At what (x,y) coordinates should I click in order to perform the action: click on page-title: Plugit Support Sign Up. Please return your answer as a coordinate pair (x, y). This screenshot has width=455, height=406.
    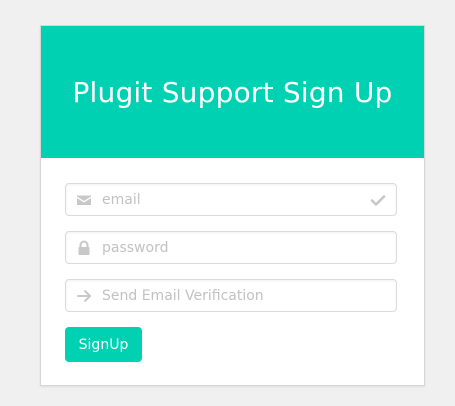
    Looking at the image, I should click on (232, 92).